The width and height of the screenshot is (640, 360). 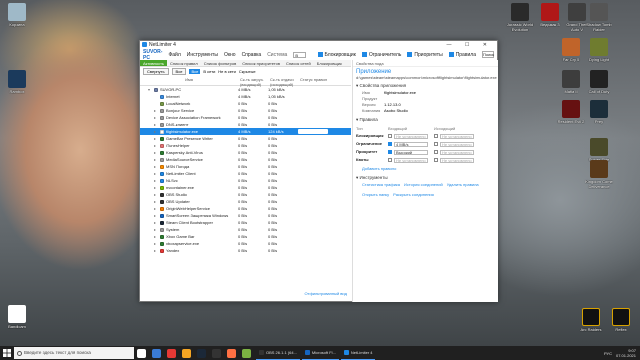 What do you see at coordinates (591, 320) in the screenshot?
I see `desktop-icon: Arc Raiders` at bounding box center [591, 320].